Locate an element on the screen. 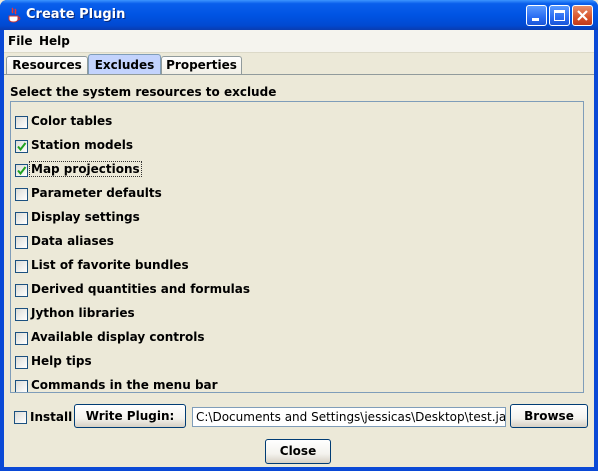  close-window-button is located at coordinates (582, 15).